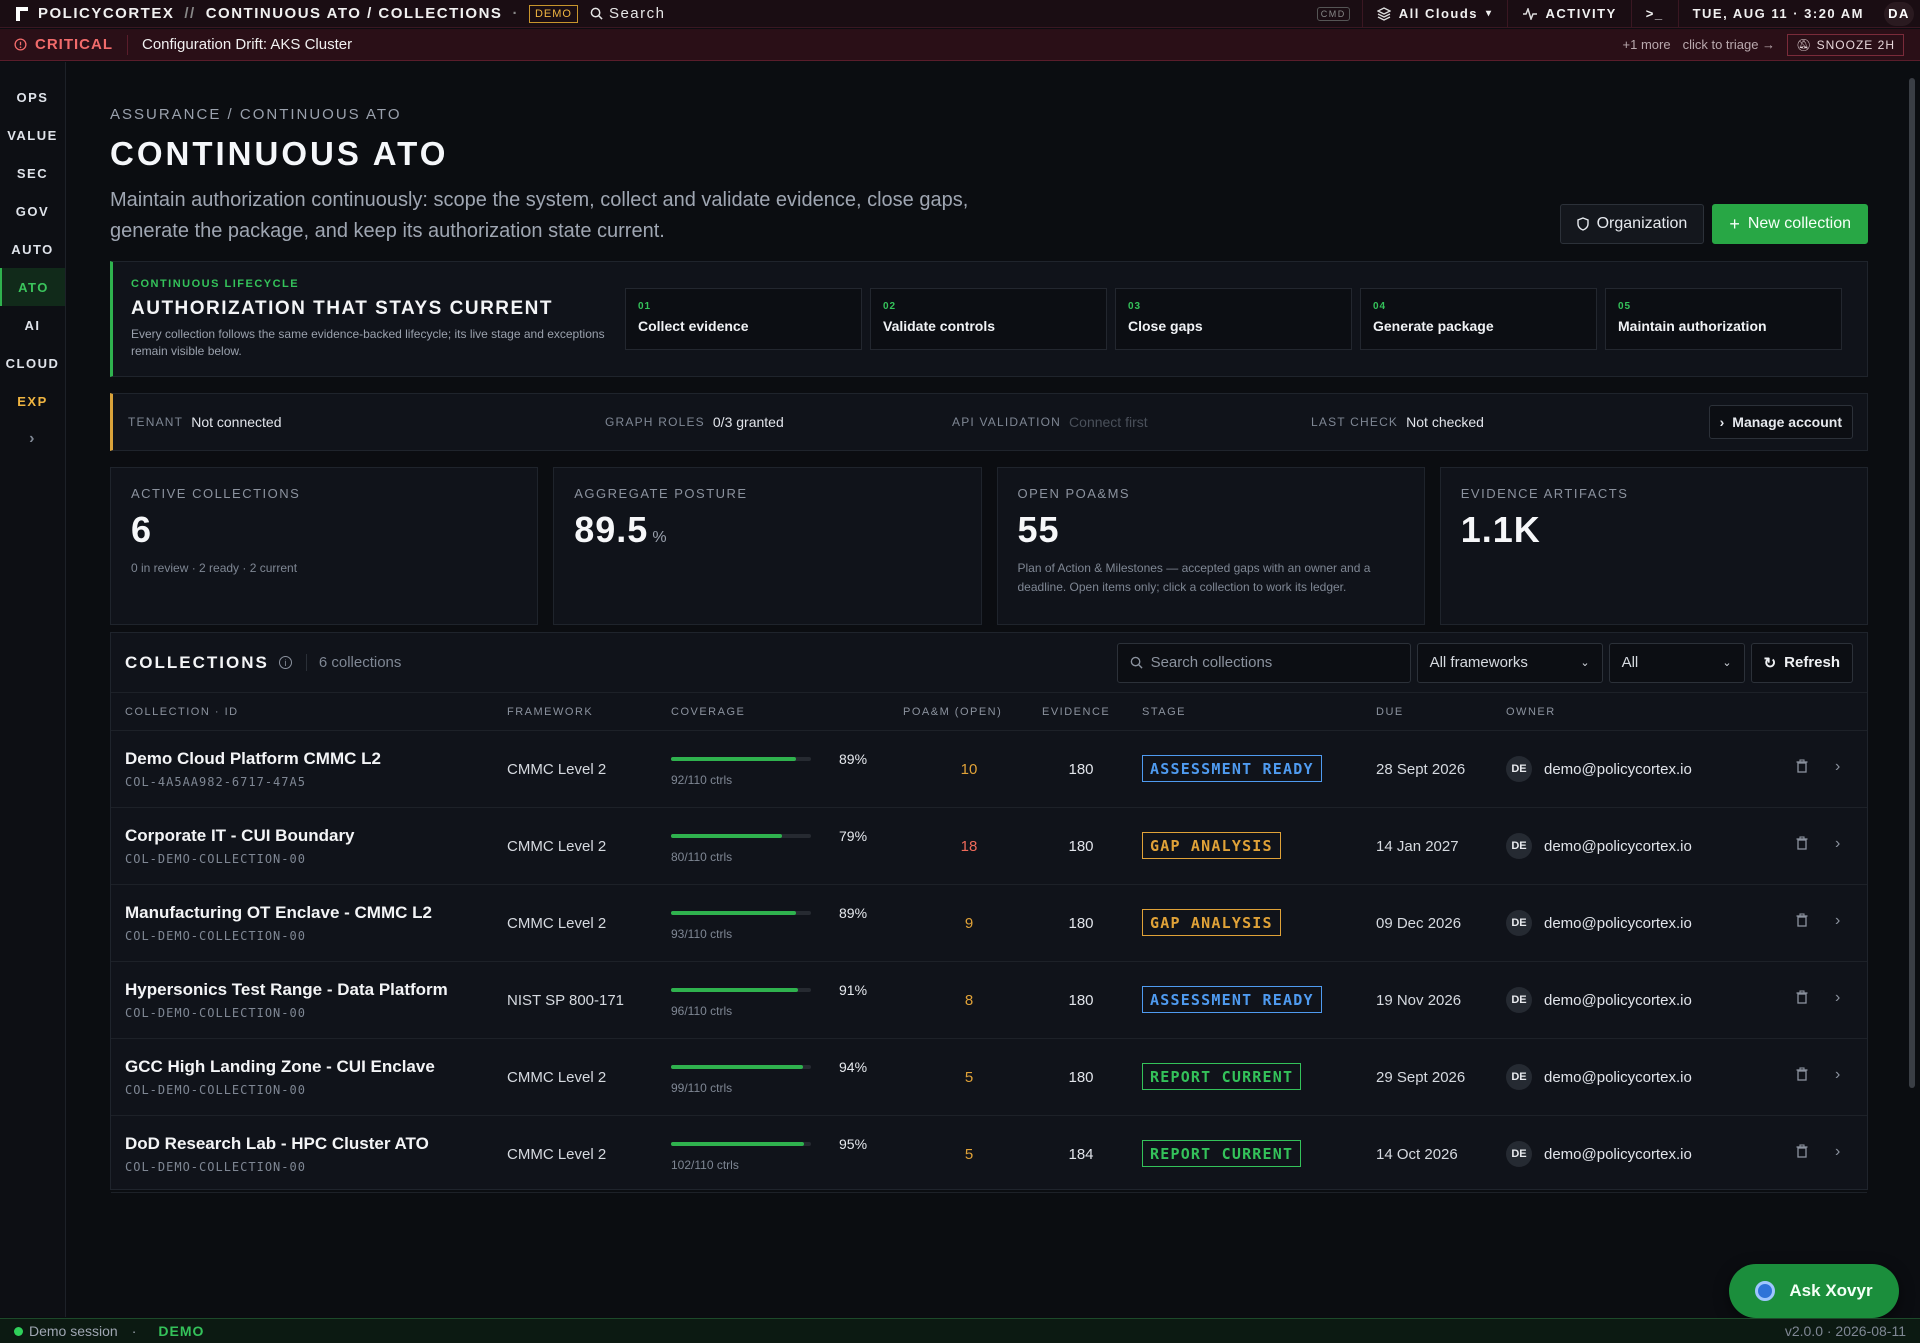 Image resolution: width=1920 pixels, height=1343 pixels. What do you see at coordinates (969, 1154) in the screenshot?
I see `poam-count: 5` at bounding box center [969, 1154].